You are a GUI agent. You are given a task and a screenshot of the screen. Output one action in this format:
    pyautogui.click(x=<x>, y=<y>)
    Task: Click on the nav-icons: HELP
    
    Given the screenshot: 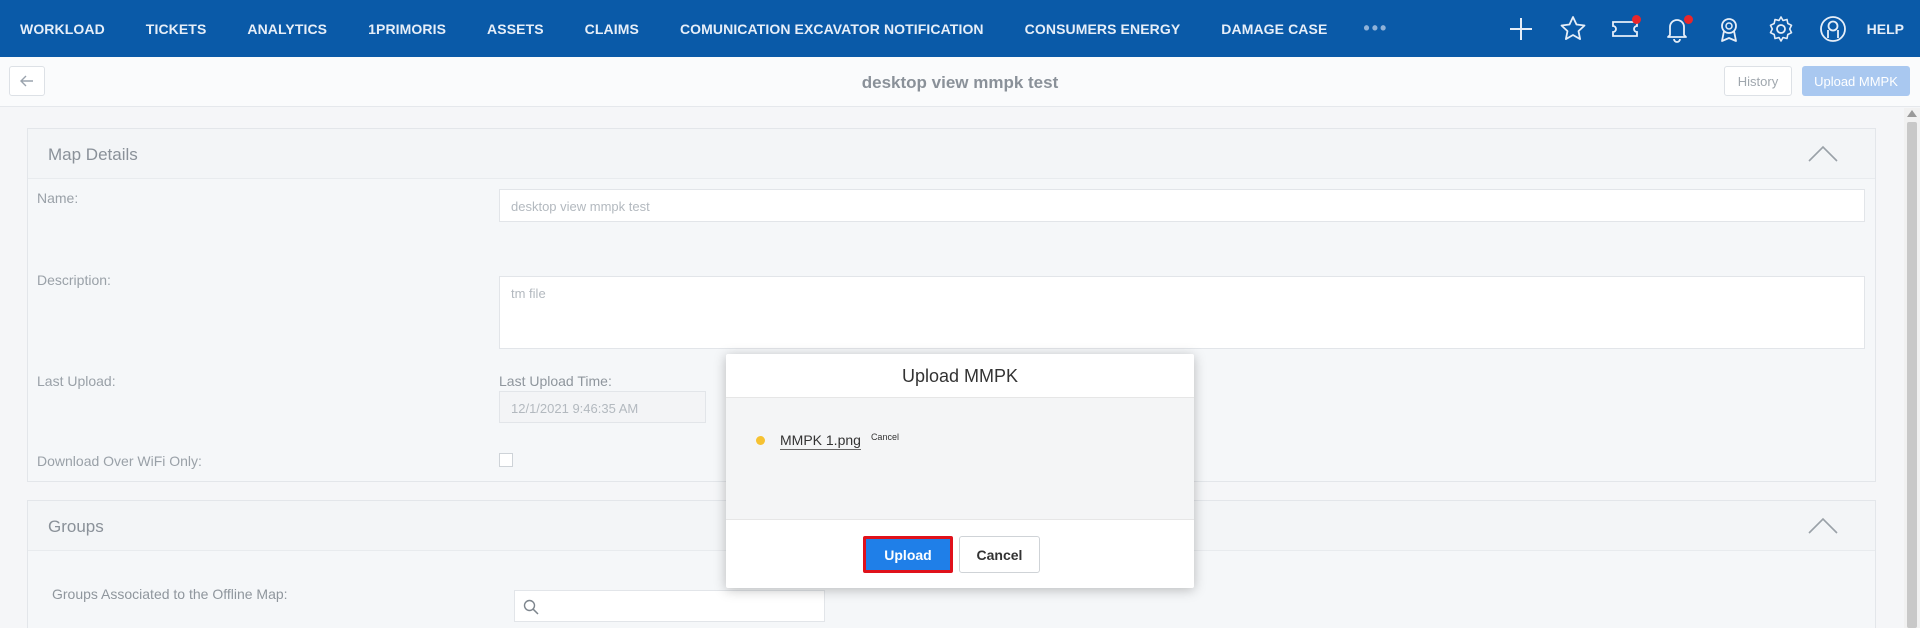 What is the action you would take?
    pyautogui.click(x=1704, y=28)
    